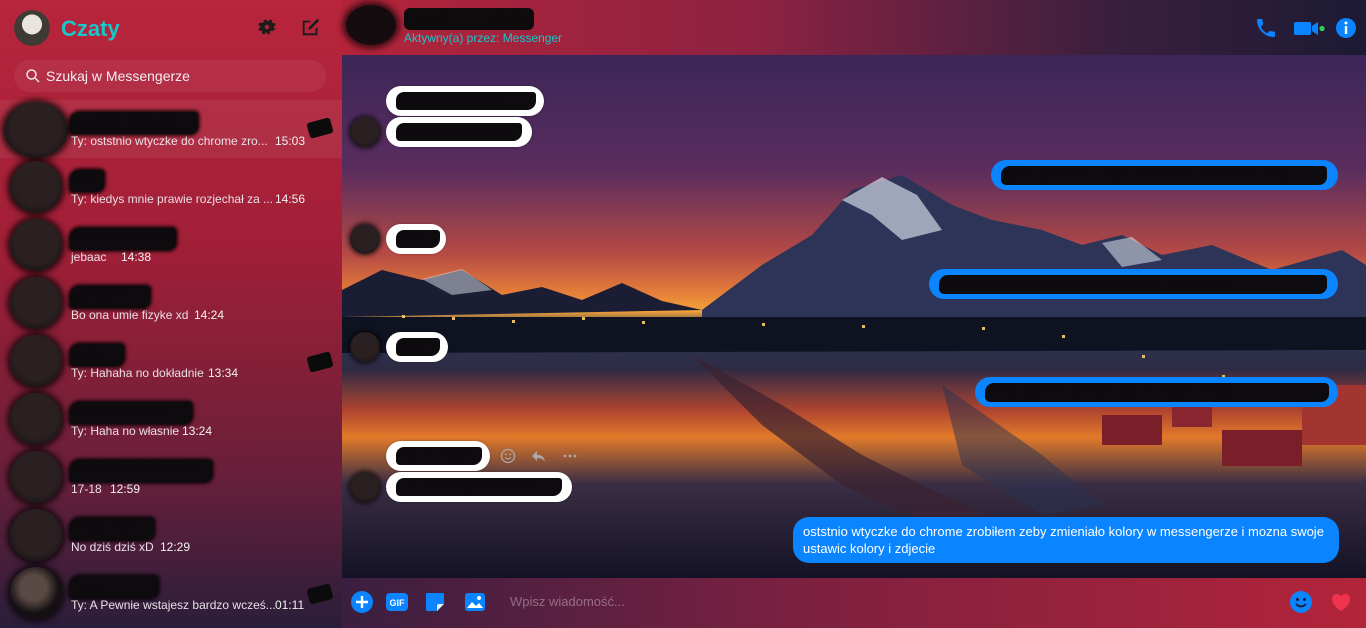 This screenshot has height=628, width=1366. I want to click on conversation-time: 14:56, so click(290, 199).